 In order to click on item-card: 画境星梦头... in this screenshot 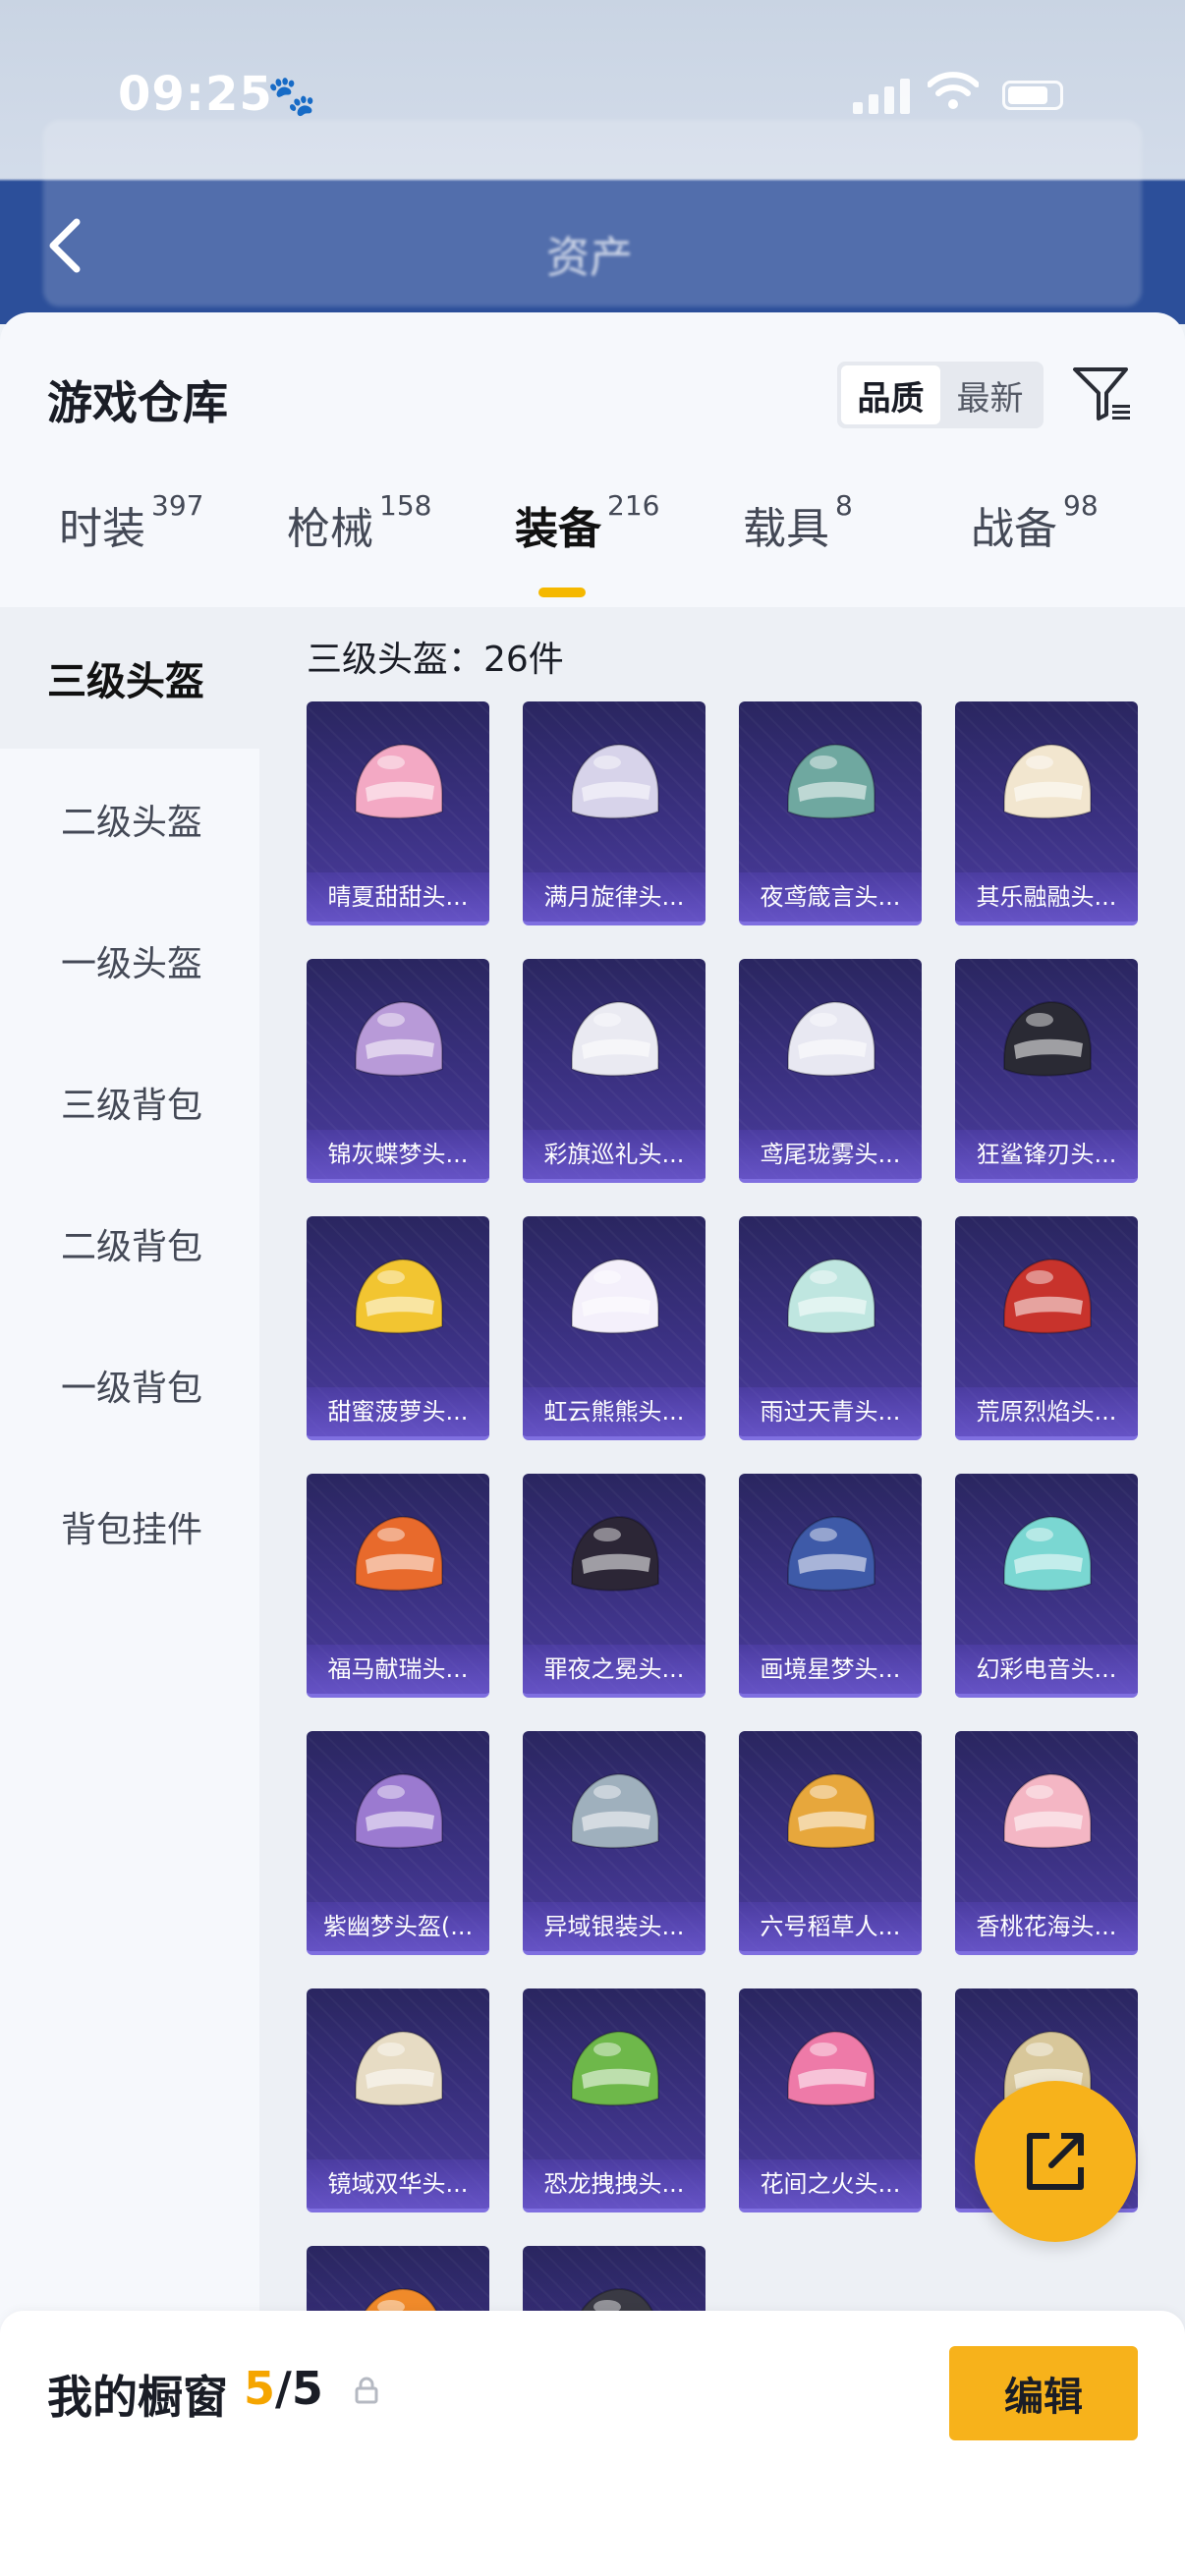, I will do `click(831, 1586)`.